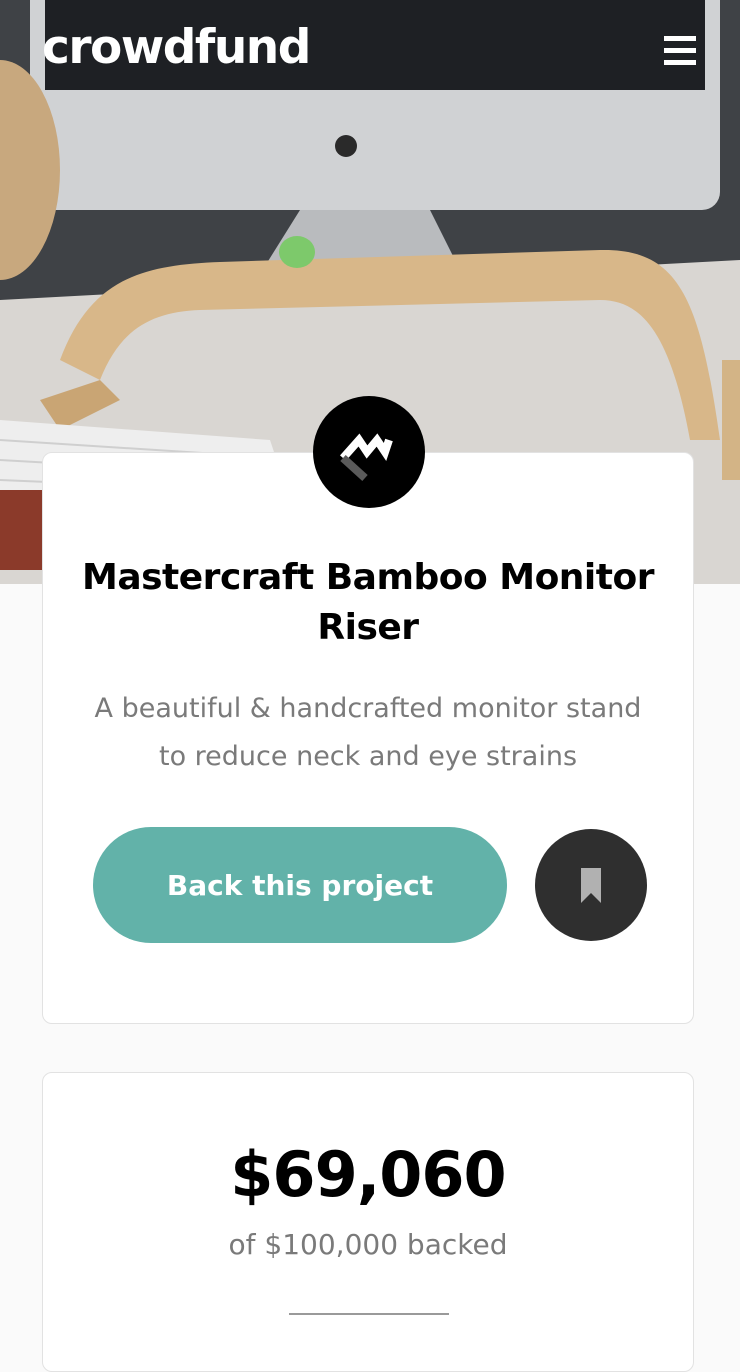 The height and width of the screenshot is (1372, 740). What do you see at coordinates (368, 602) in the screenshot?
I see `project-title: Mastercraft Bamboo Monitor Riser` at bounding box center [368, 602].